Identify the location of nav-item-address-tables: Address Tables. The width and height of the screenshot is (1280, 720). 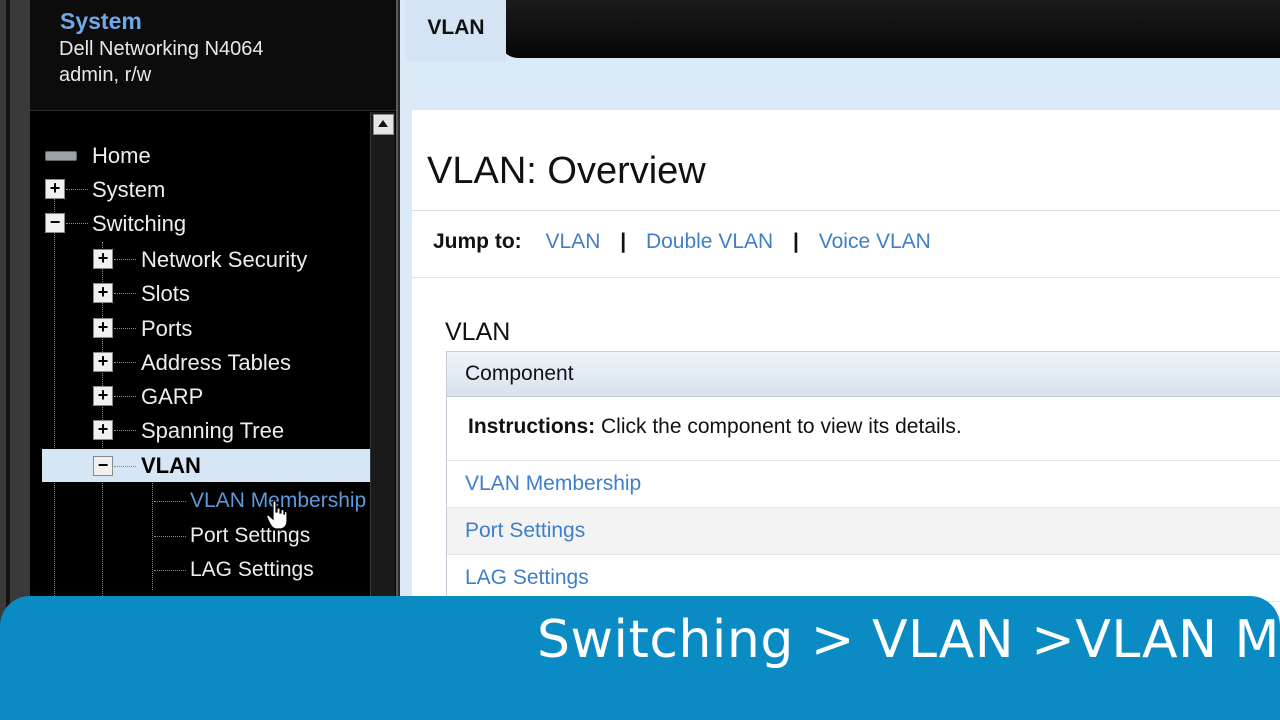
(216, 363).